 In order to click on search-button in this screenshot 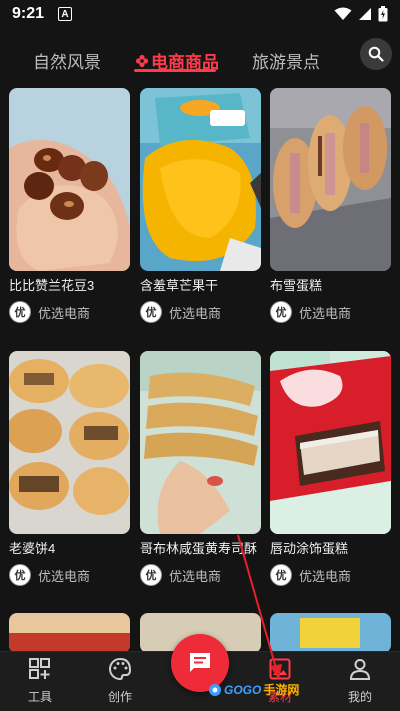, I will do `click(376, 54)`.